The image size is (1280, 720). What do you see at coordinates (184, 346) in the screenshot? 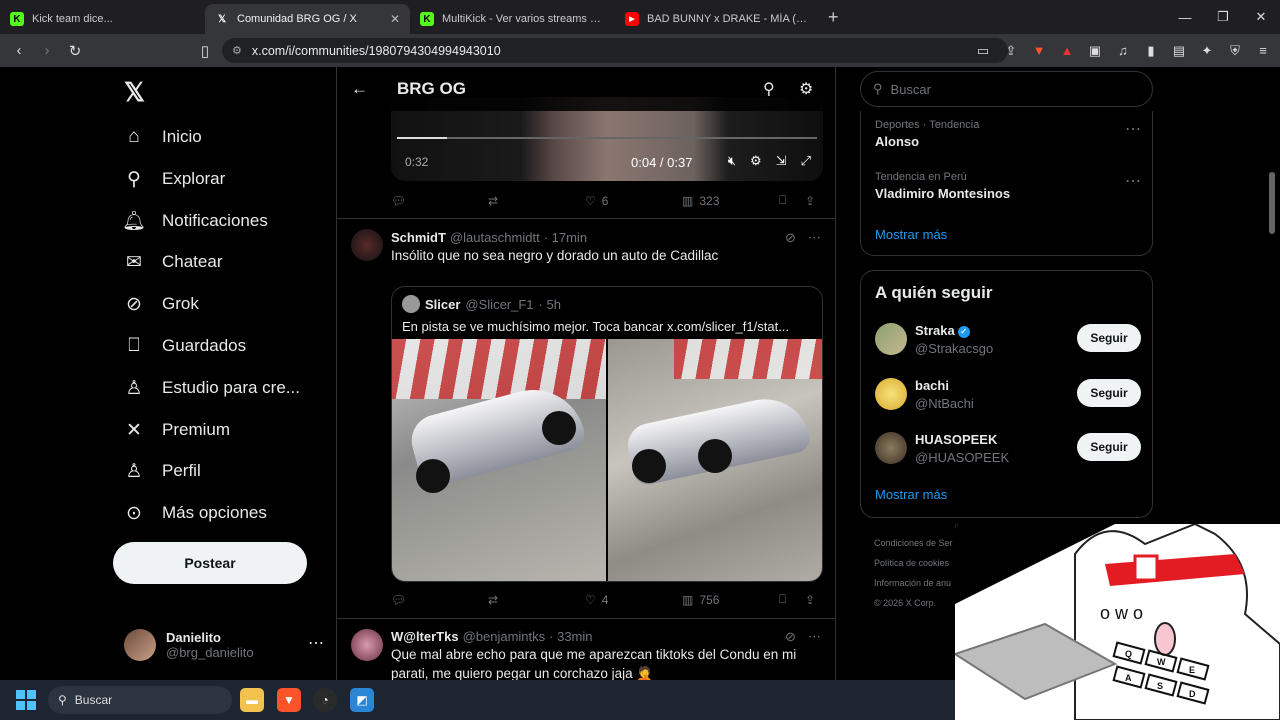
I see `nav-guardados: ⎕ Guardados` at bounding box center [184, 346].